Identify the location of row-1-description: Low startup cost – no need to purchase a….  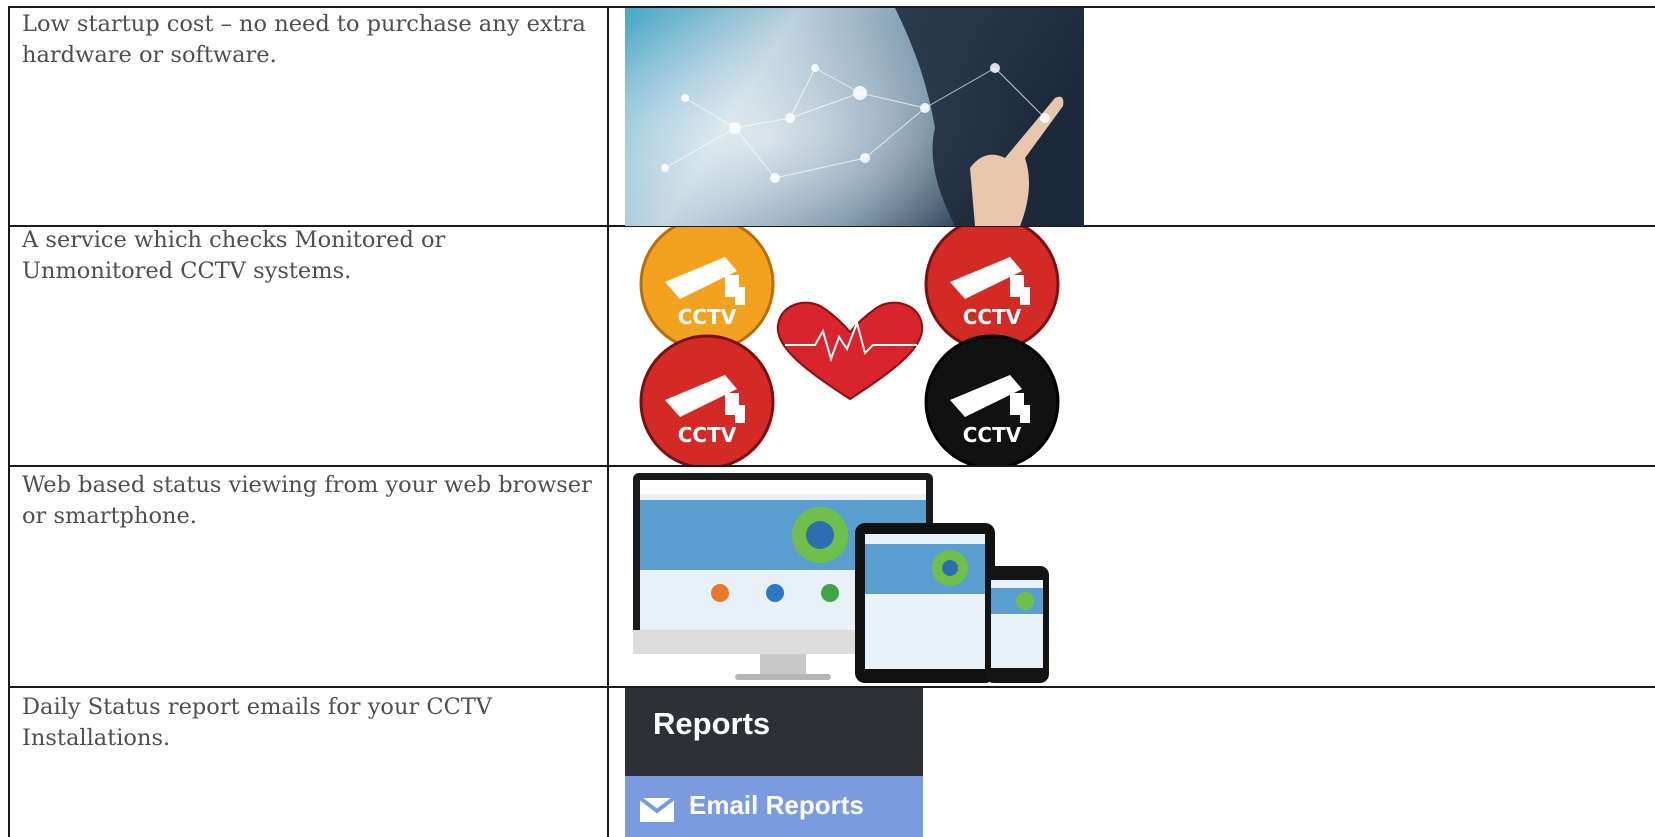
(304, 39).